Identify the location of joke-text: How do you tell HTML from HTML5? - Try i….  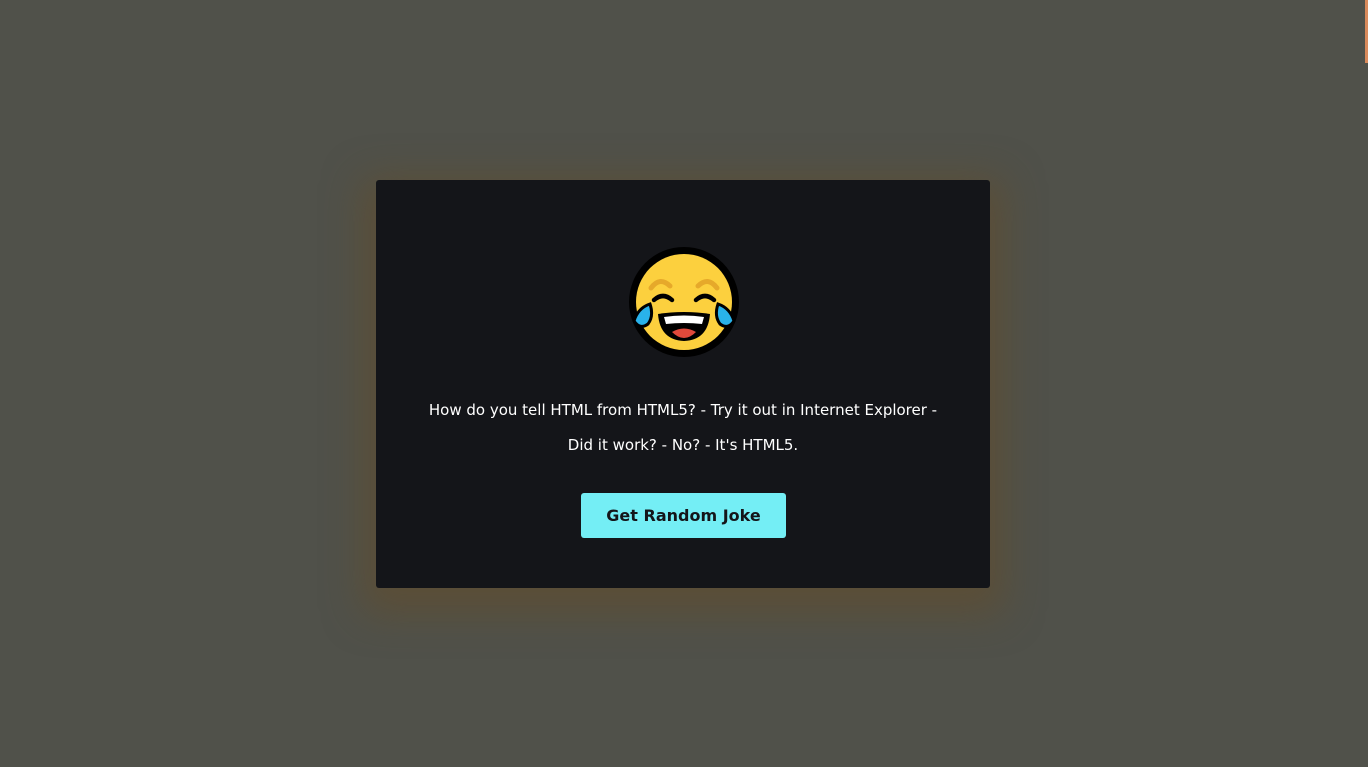
(683, 427).